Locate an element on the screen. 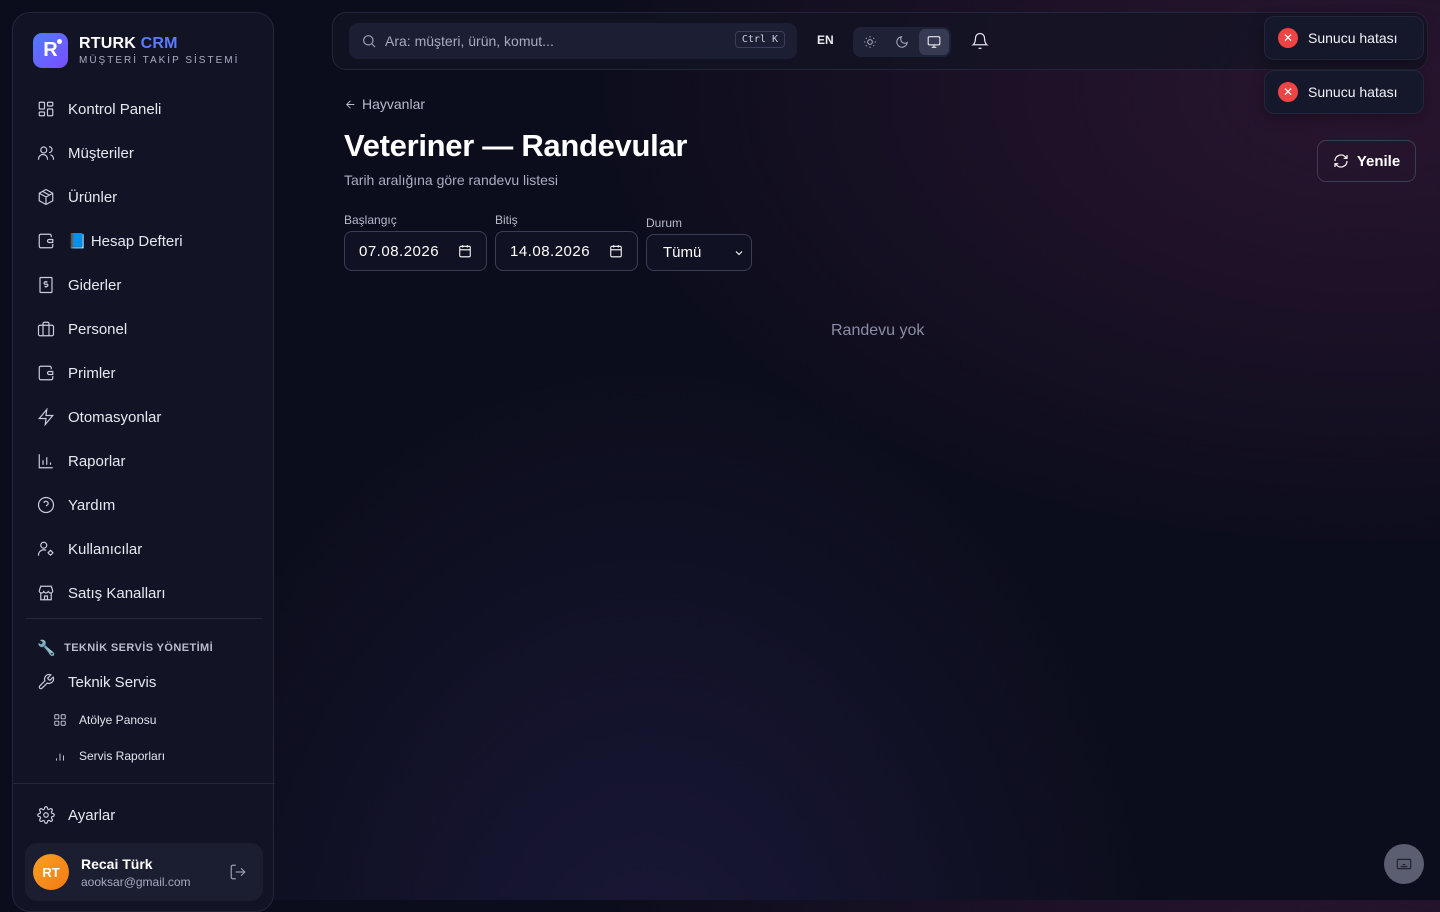  store-icon is located at coordinates (46, 593).